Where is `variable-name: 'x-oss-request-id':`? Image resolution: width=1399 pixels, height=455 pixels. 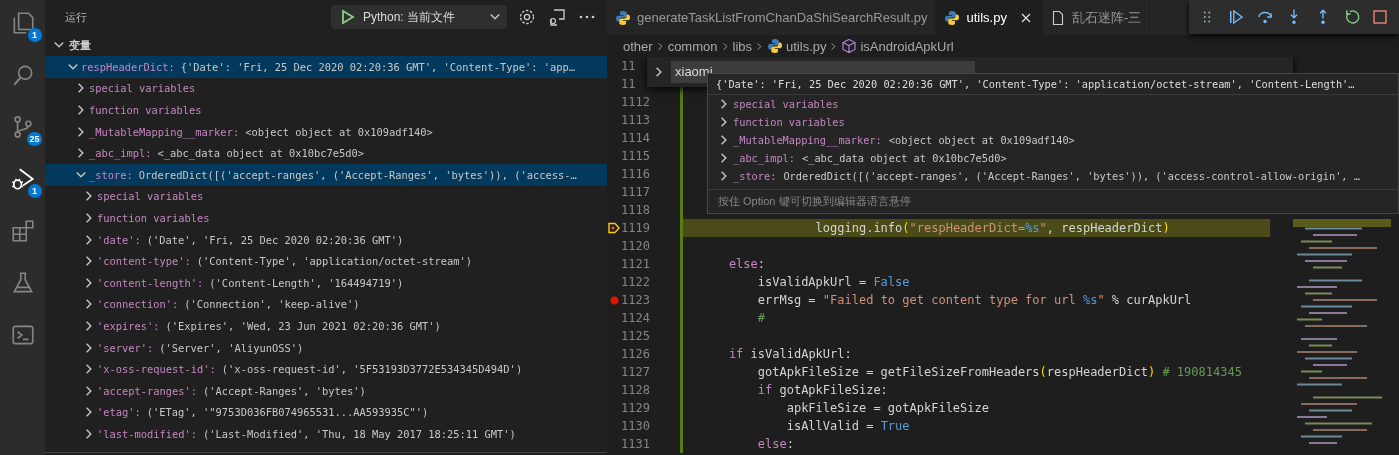
variable-name: 'x-oss-request-id': is located at coordinates (156, 369).